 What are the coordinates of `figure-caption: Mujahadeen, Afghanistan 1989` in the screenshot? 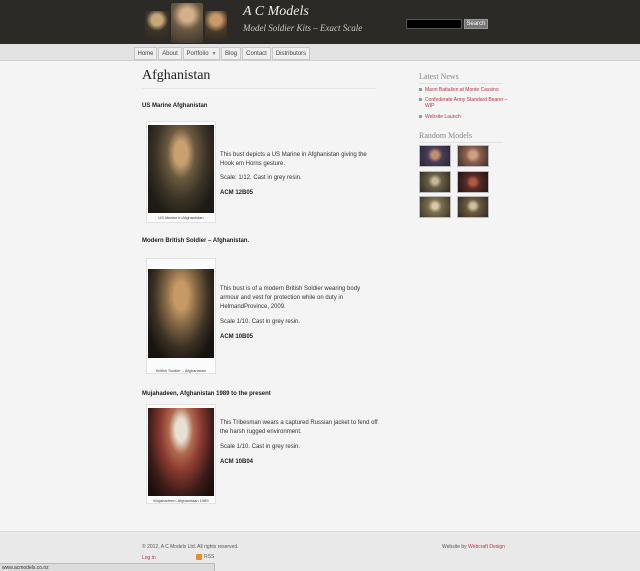 It's located at (181, 500).